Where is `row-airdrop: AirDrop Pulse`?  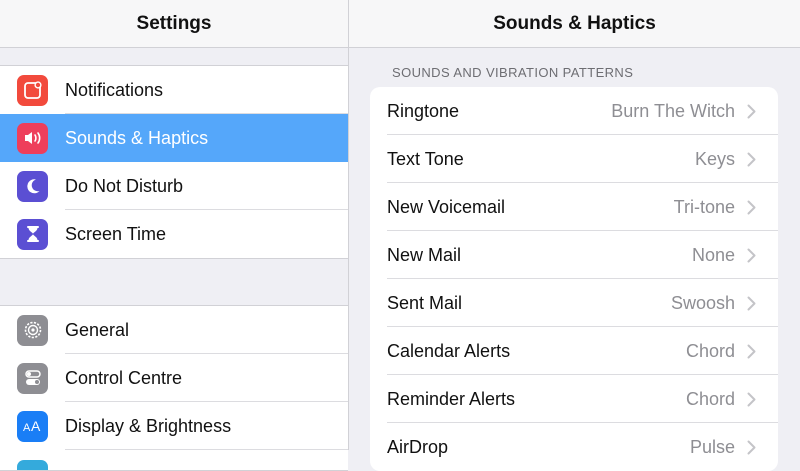
row-airdrop: AirDrop Pulse is located at coordinates (574, 447).